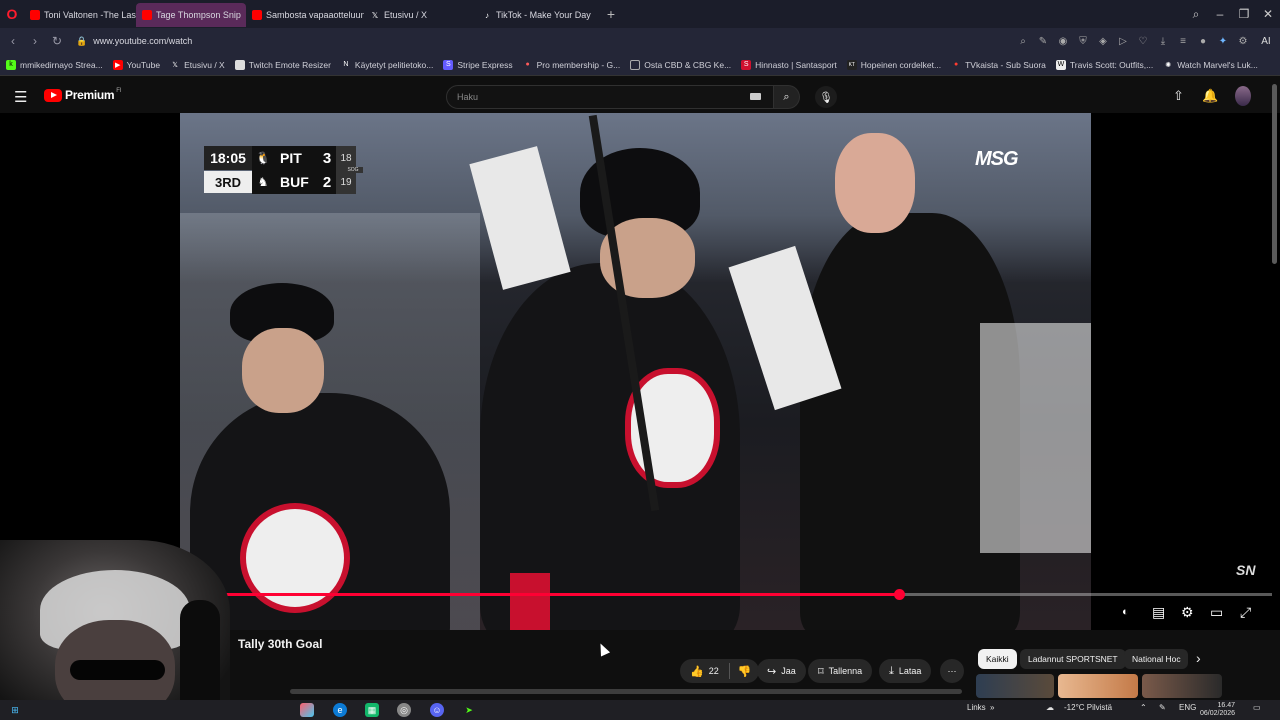  Describe the element at coordinates (1158, 612) in the screenshot. I see `subtitles-icon: ▤` at that location.